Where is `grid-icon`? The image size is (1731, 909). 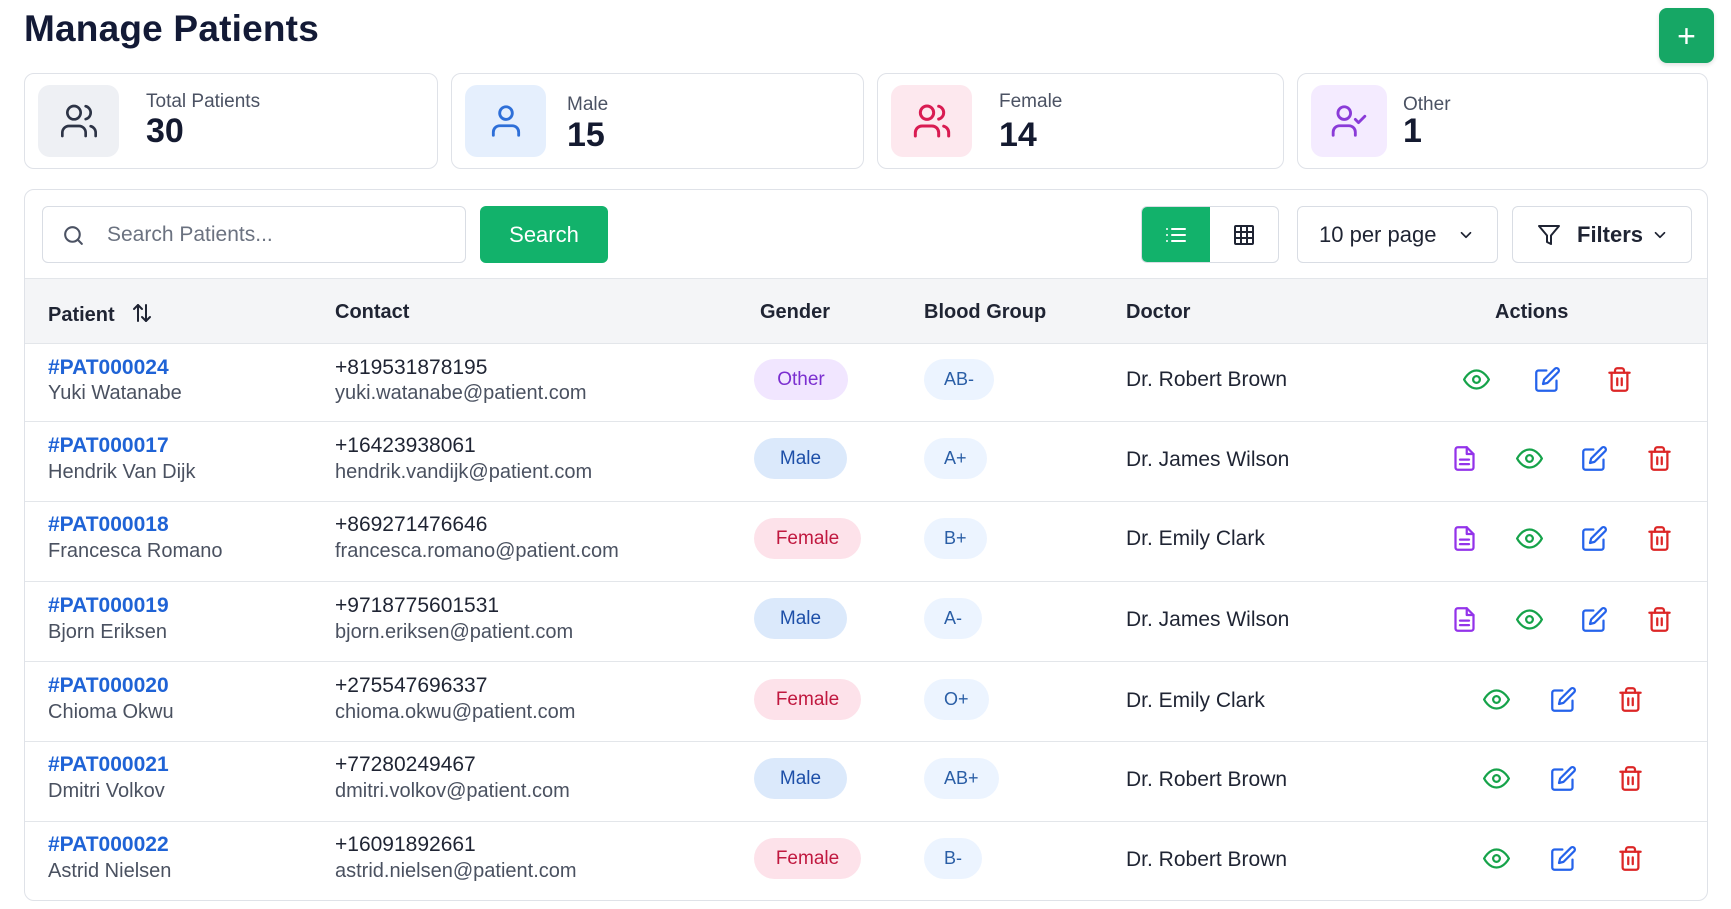
grid-icon is located at coordinates (1244, 234).